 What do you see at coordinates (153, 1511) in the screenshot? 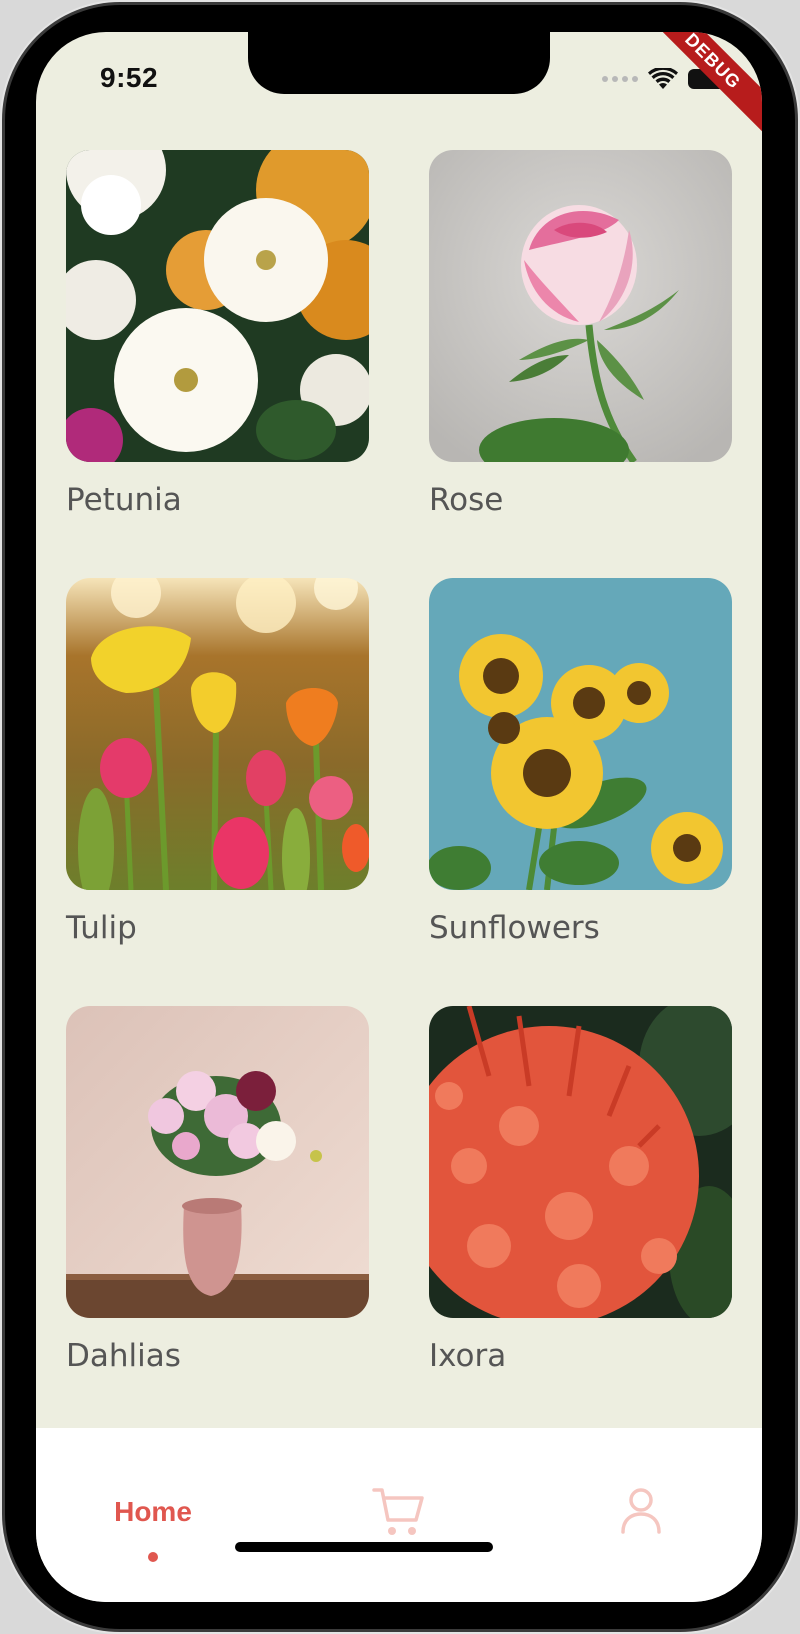
I see `nav-home-label: Home` at bounding box center [153, 1511].